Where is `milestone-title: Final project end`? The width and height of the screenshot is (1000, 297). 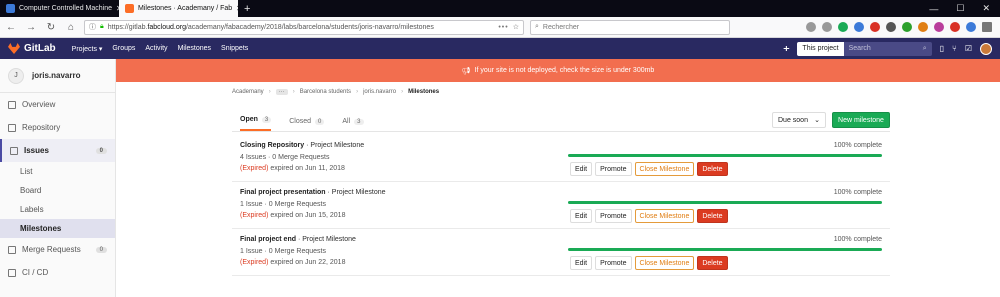 milestone-title: Final project end is located at coordinates (268, 239).